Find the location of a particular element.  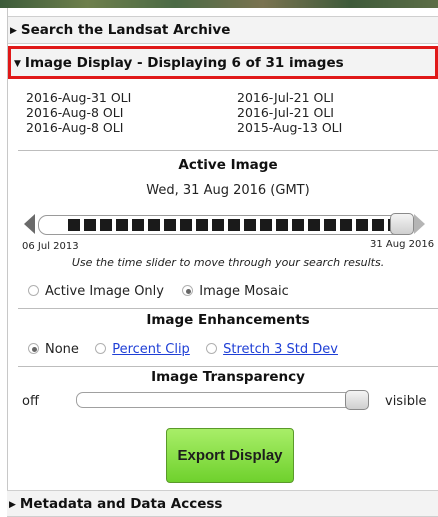

section-search-header: ▶ Search the Landsat Archive is located at coordinates (223, 30).